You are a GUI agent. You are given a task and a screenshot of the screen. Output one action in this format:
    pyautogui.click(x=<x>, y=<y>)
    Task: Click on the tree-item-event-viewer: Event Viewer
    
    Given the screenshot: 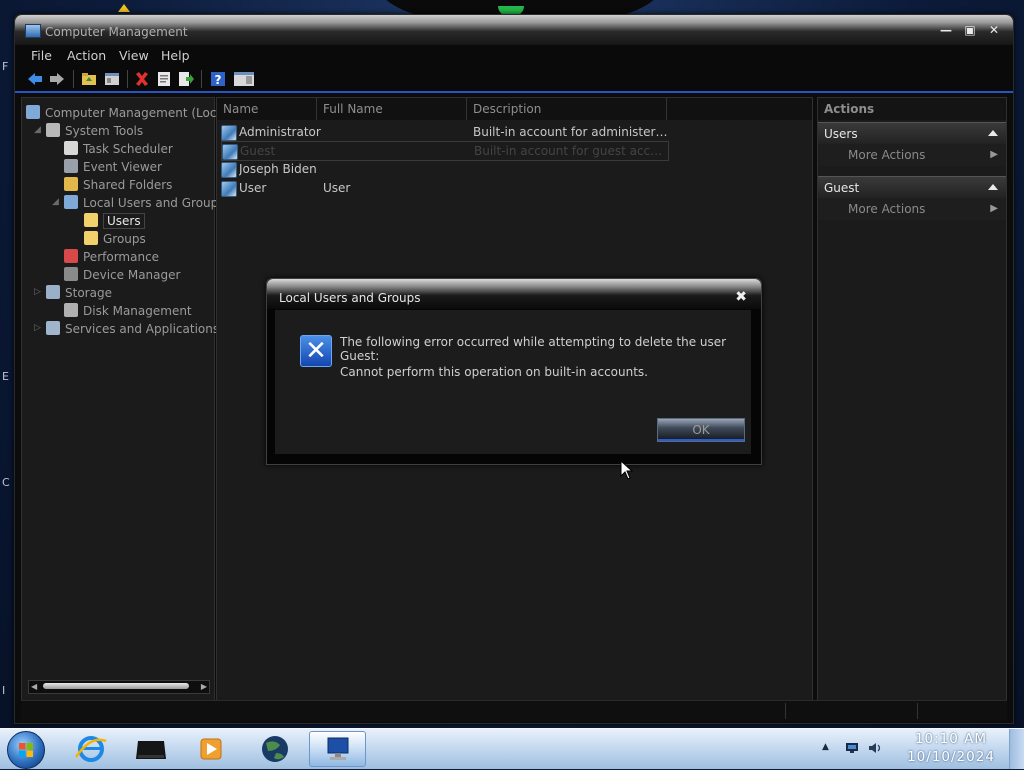 What is the action you would take?
    pyautogui.click(x=113, y=167)
    